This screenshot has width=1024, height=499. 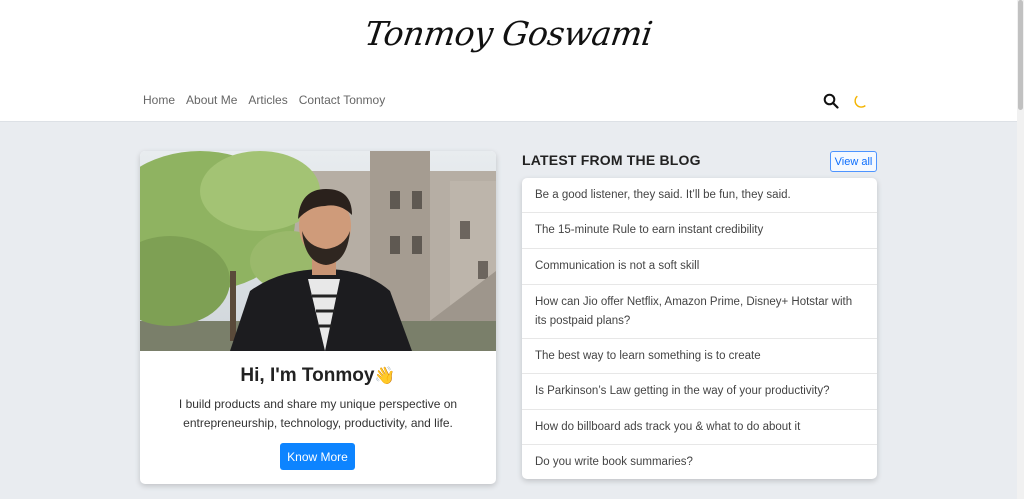 I want to click on know-more-button: Know More, so click(x=317, y=456).